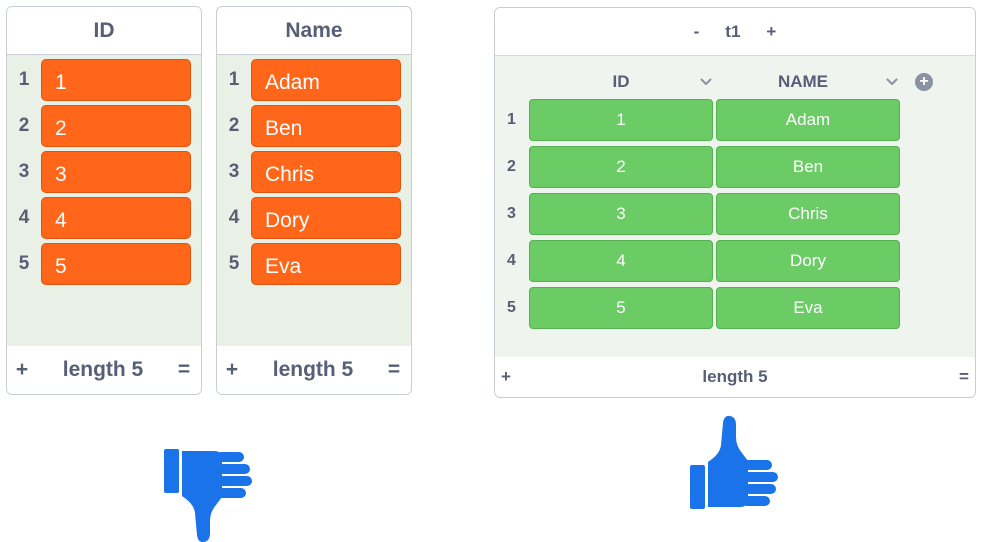 The height and width of the screenshot is (542, 982). Describe the element at coordinates (208, 495) in the screenshot. I see `thumbs-down-icon` at that location.